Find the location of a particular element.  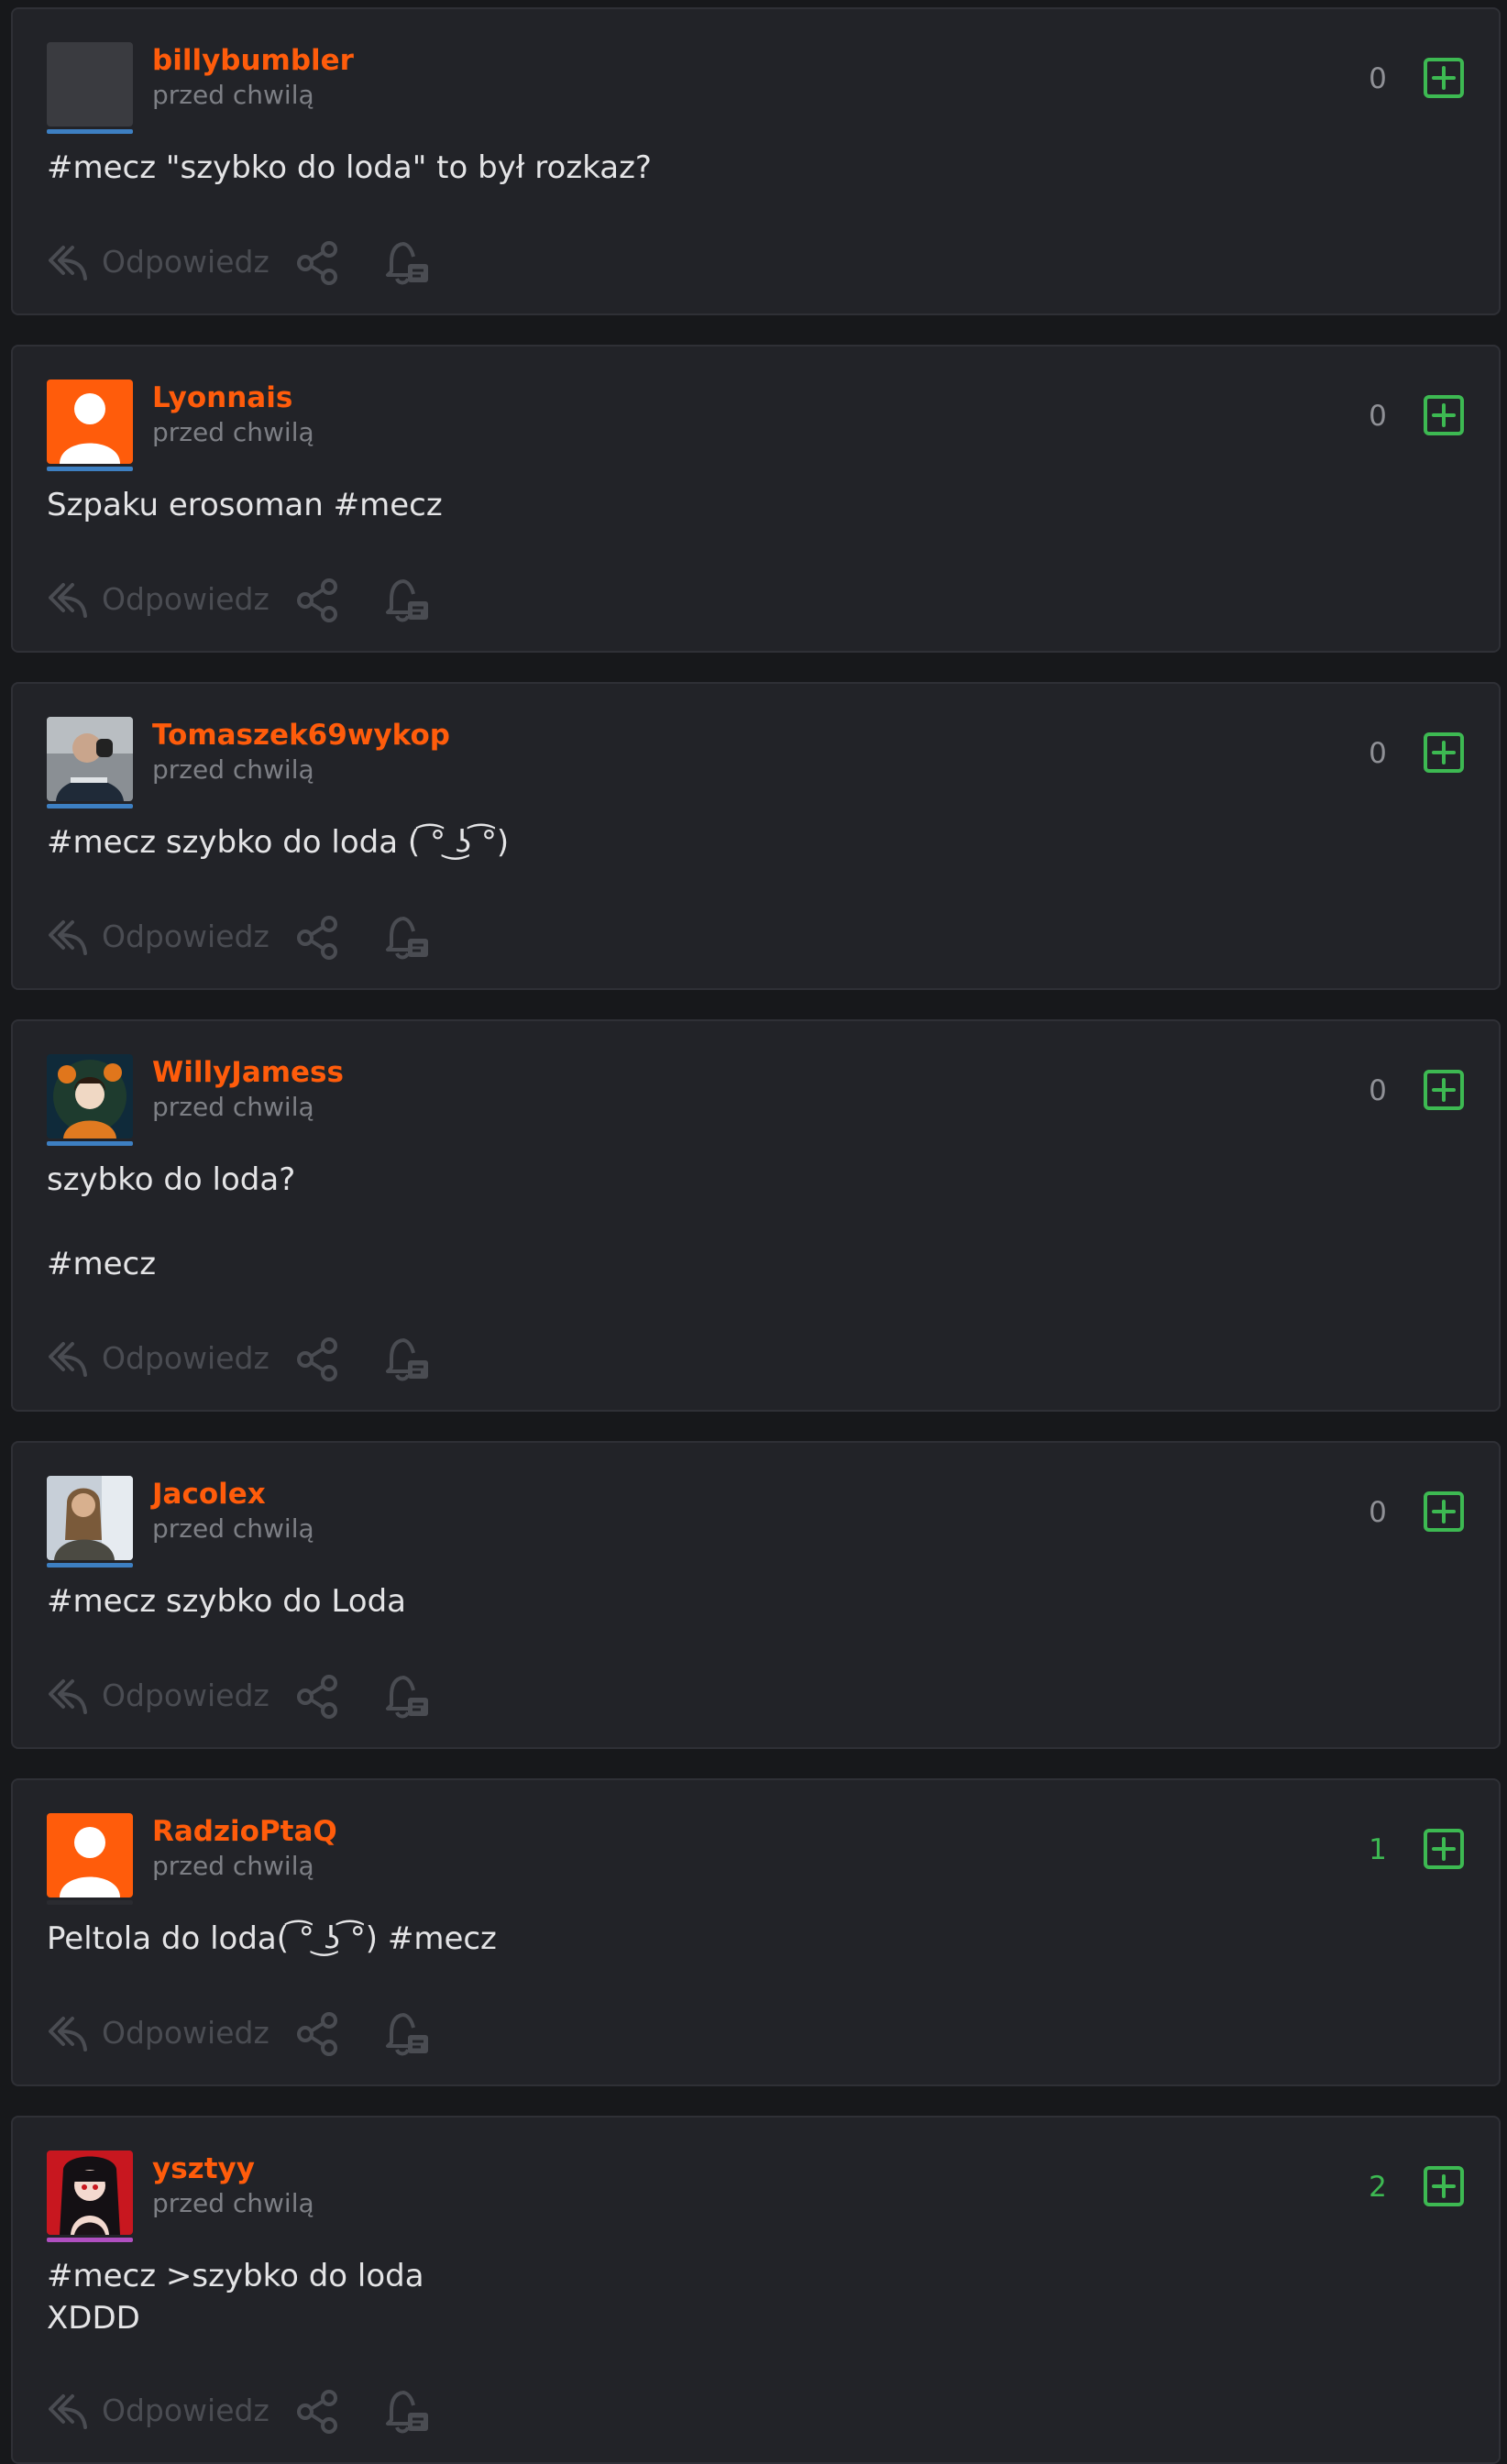

vote-count: 2 is located at coordinates (1378, 2187).